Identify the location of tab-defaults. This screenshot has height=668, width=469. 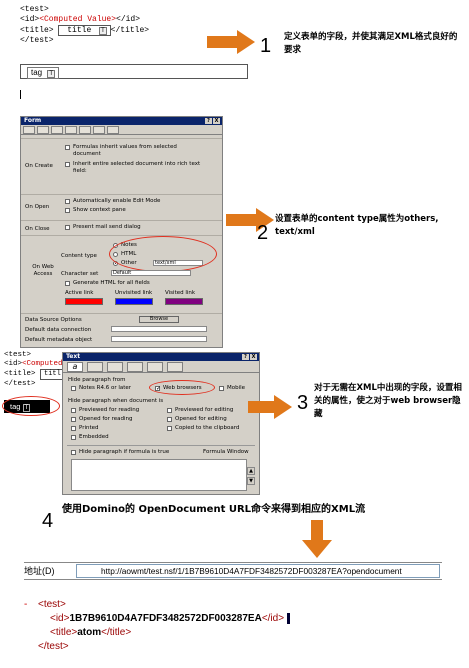
(43, 130).